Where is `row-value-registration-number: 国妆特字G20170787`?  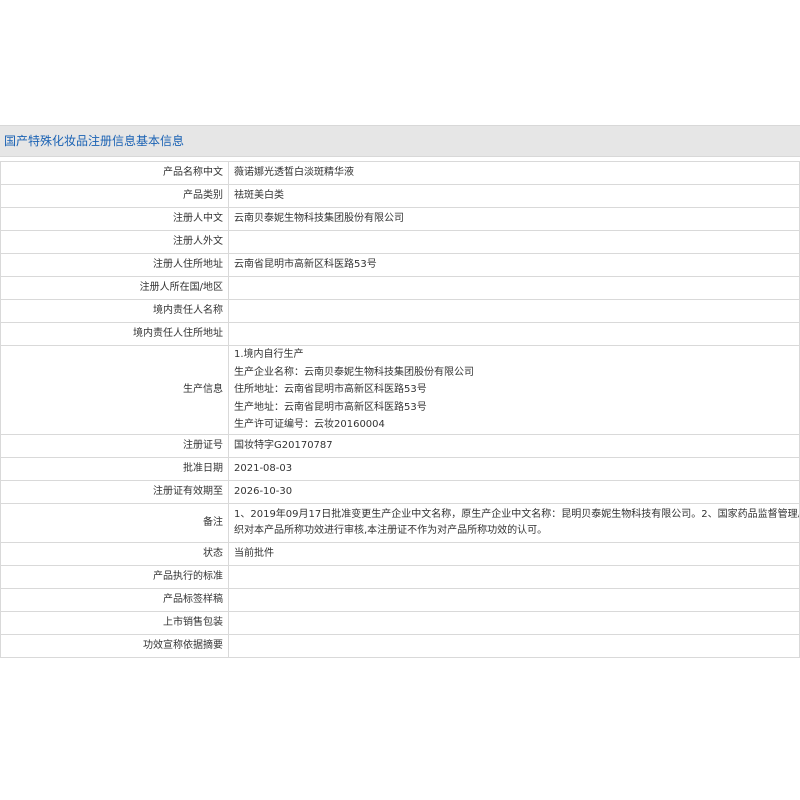 row-value-registration-number: 国妆特字G20170787 is located at coordinates (514, 445).